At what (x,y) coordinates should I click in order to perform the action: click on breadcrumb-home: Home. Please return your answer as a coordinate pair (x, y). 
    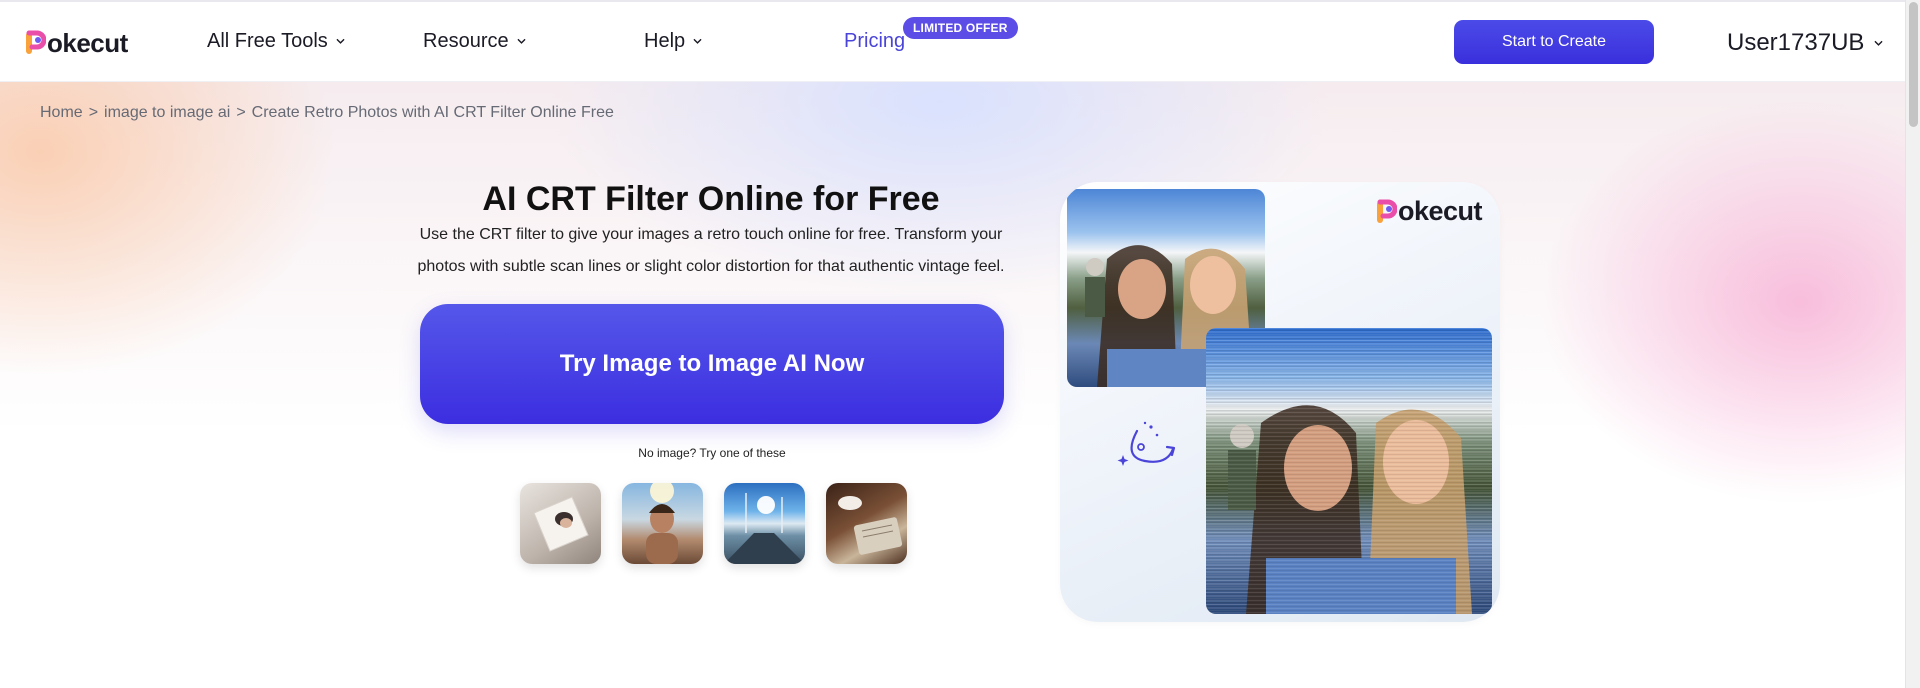
    Looking at the image, I should click on (61, 113).